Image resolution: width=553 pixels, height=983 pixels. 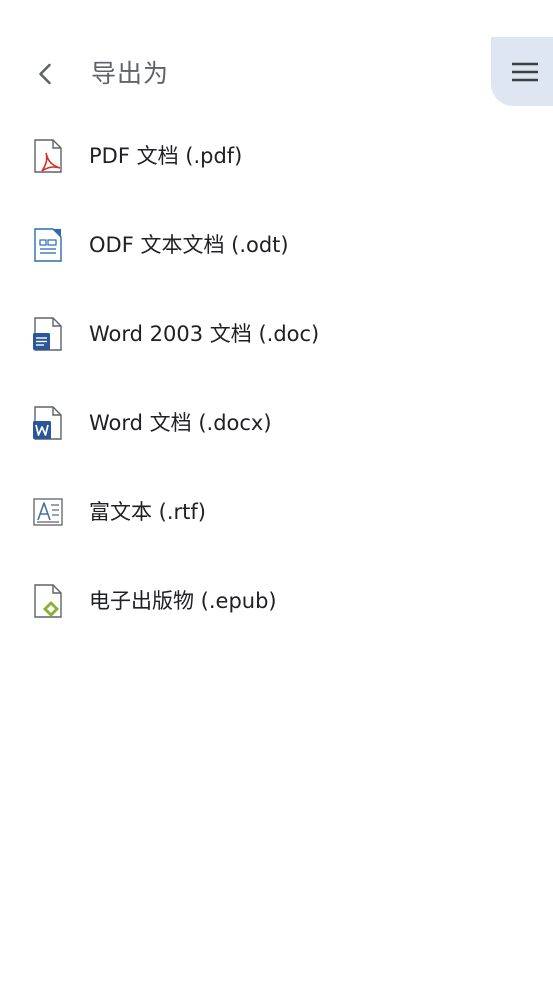 I want to click on back-button, so click(x=46, y=74).